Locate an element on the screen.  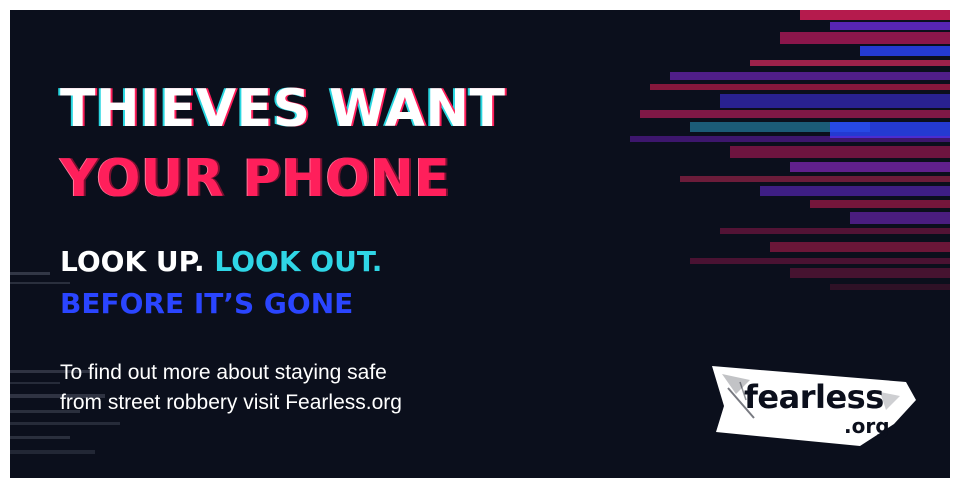
look-up-text: LOOK UP. is located at coordinates (132, 261).